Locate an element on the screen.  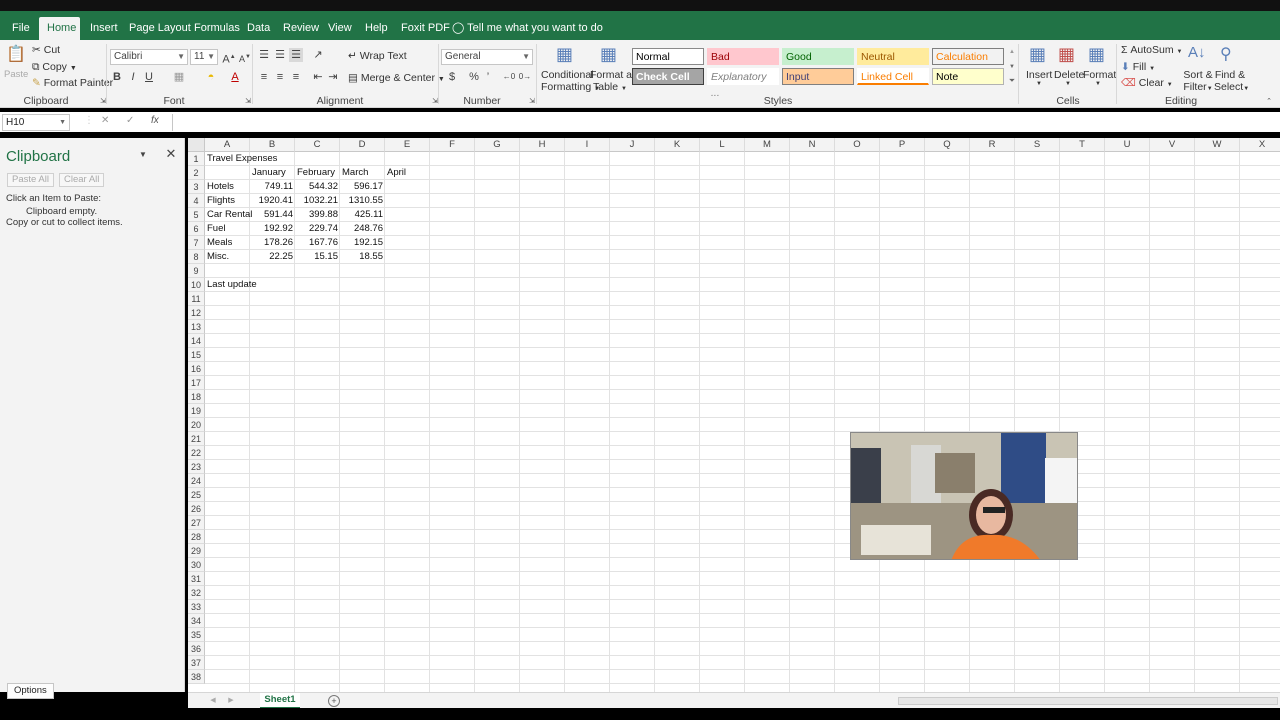
cell-category: Flights is located at coordinates (227, 201).